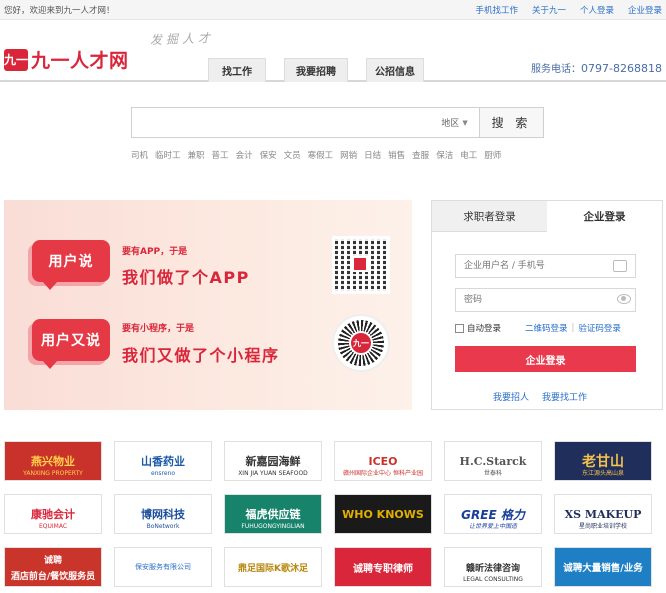 Image resolution: width=666 pixels, height=593 pixels. Describe the element at coordinates (603, 461) in the screenshot. I see `company-logo: 老甘山 东江源头高山泉` at that location.